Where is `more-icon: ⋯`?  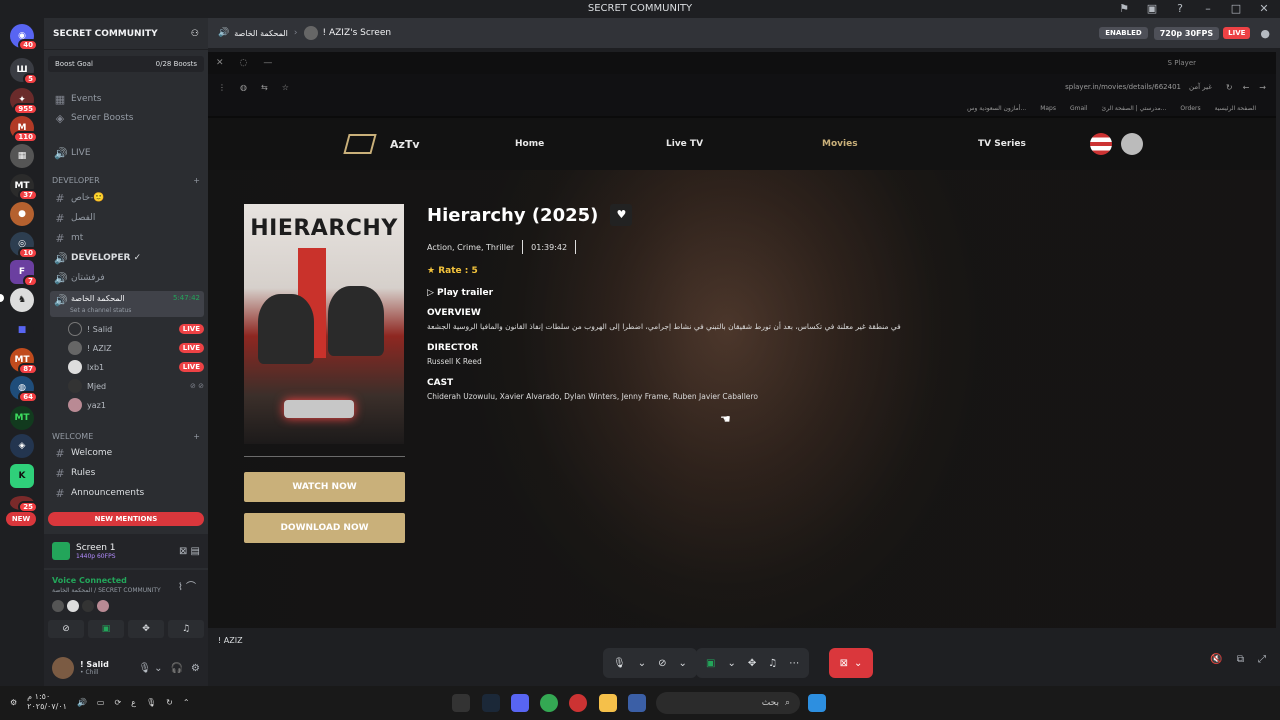 more-icon: ⋯ is located at coordinates (794, 663).